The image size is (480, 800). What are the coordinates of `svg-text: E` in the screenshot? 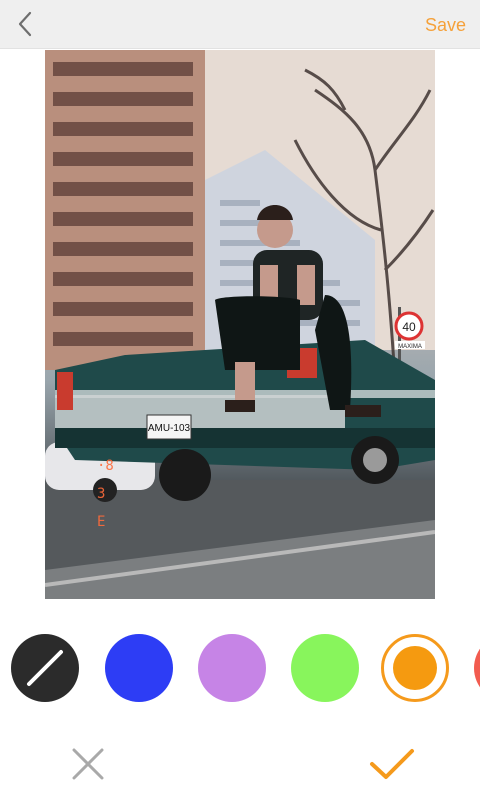 It's located at (101, 522).